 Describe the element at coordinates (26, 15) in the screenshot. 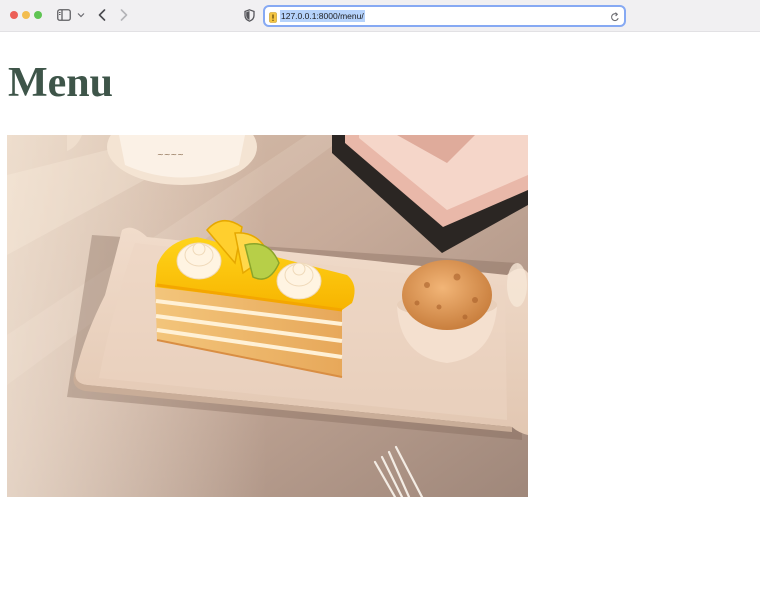

I see `minimize-window-button` at that location.